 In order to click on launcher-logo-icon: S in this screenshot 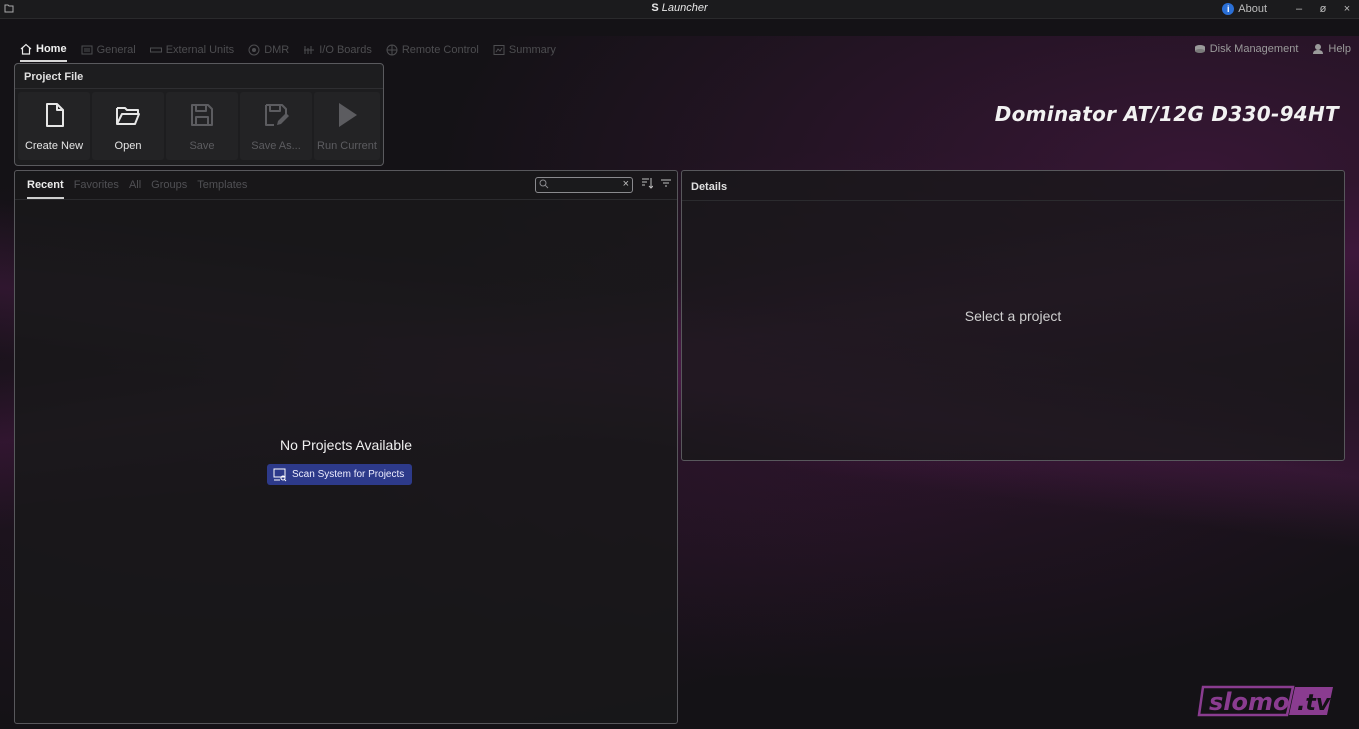, I will do `click(655, 8)`.